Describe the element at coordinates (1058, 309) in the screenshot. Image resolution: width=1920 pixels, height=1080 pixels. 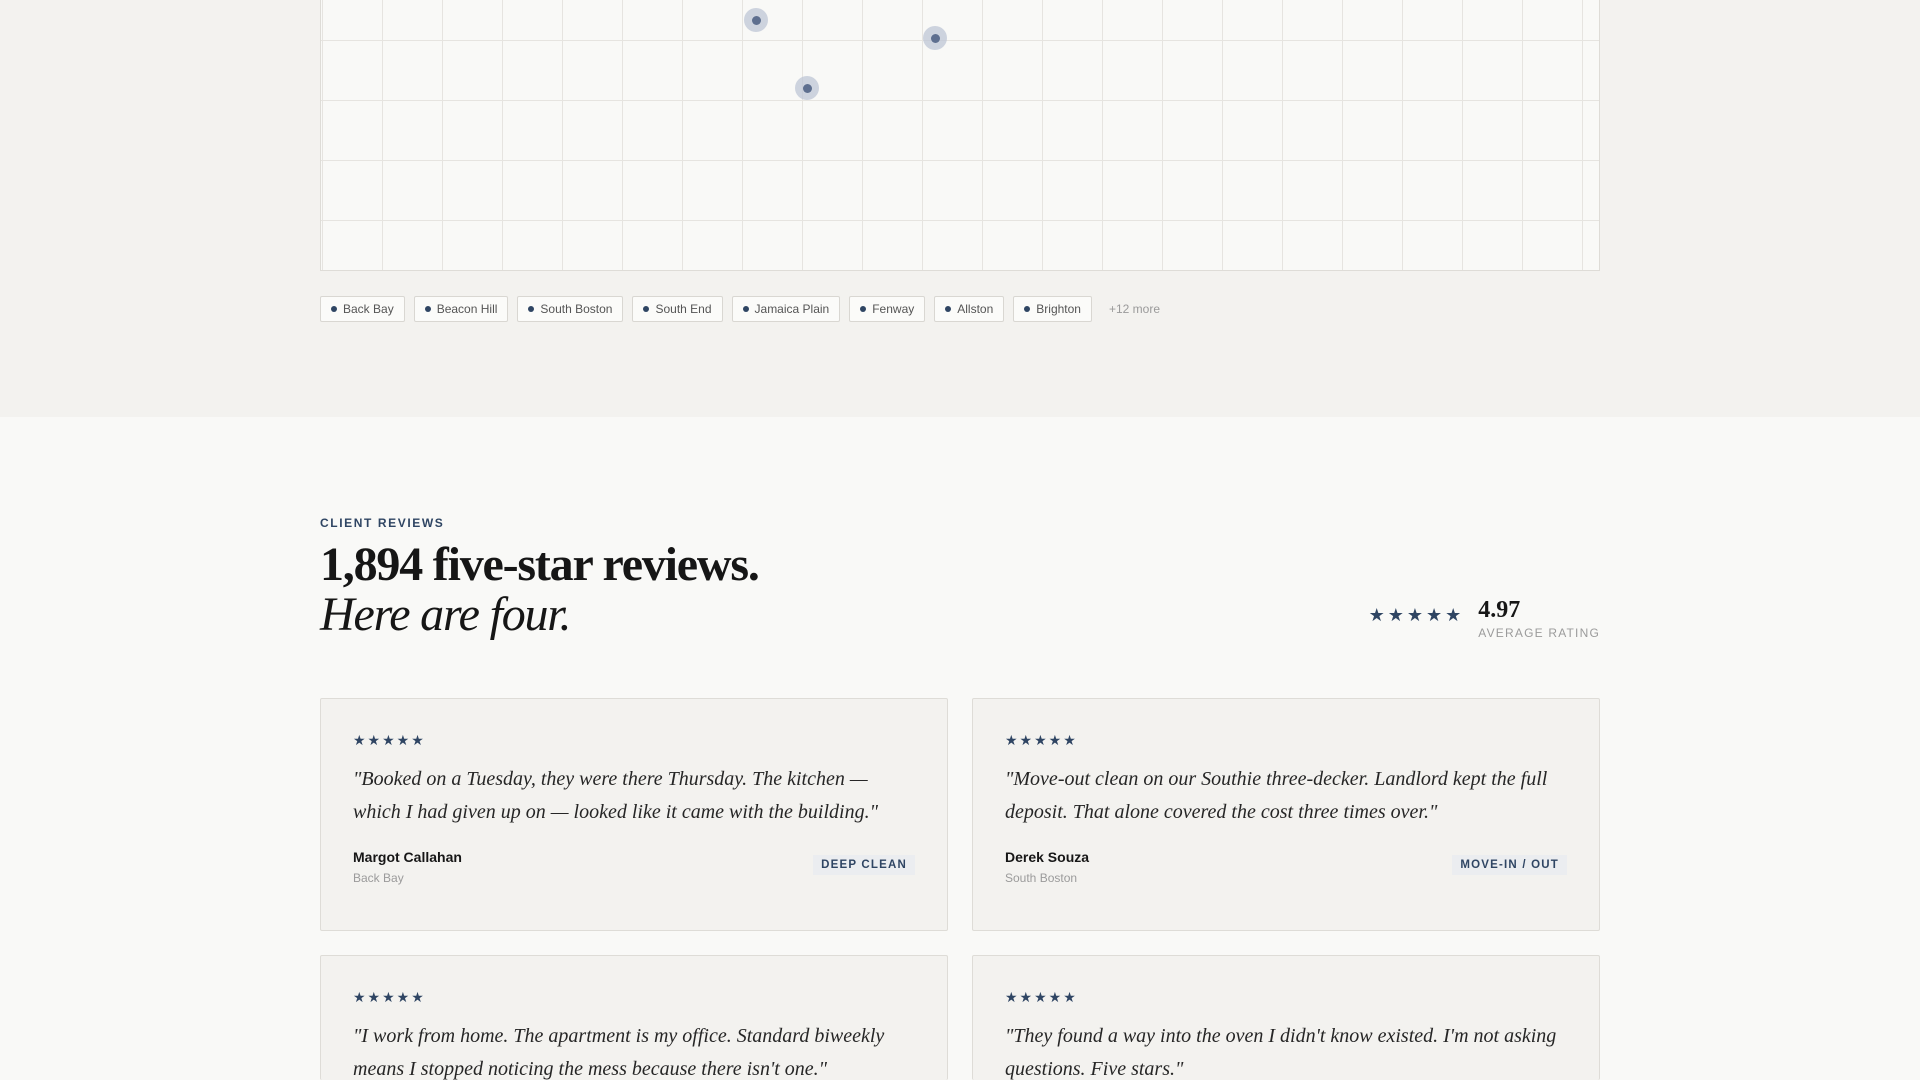
I see `chip-label: Brighton` at that location.